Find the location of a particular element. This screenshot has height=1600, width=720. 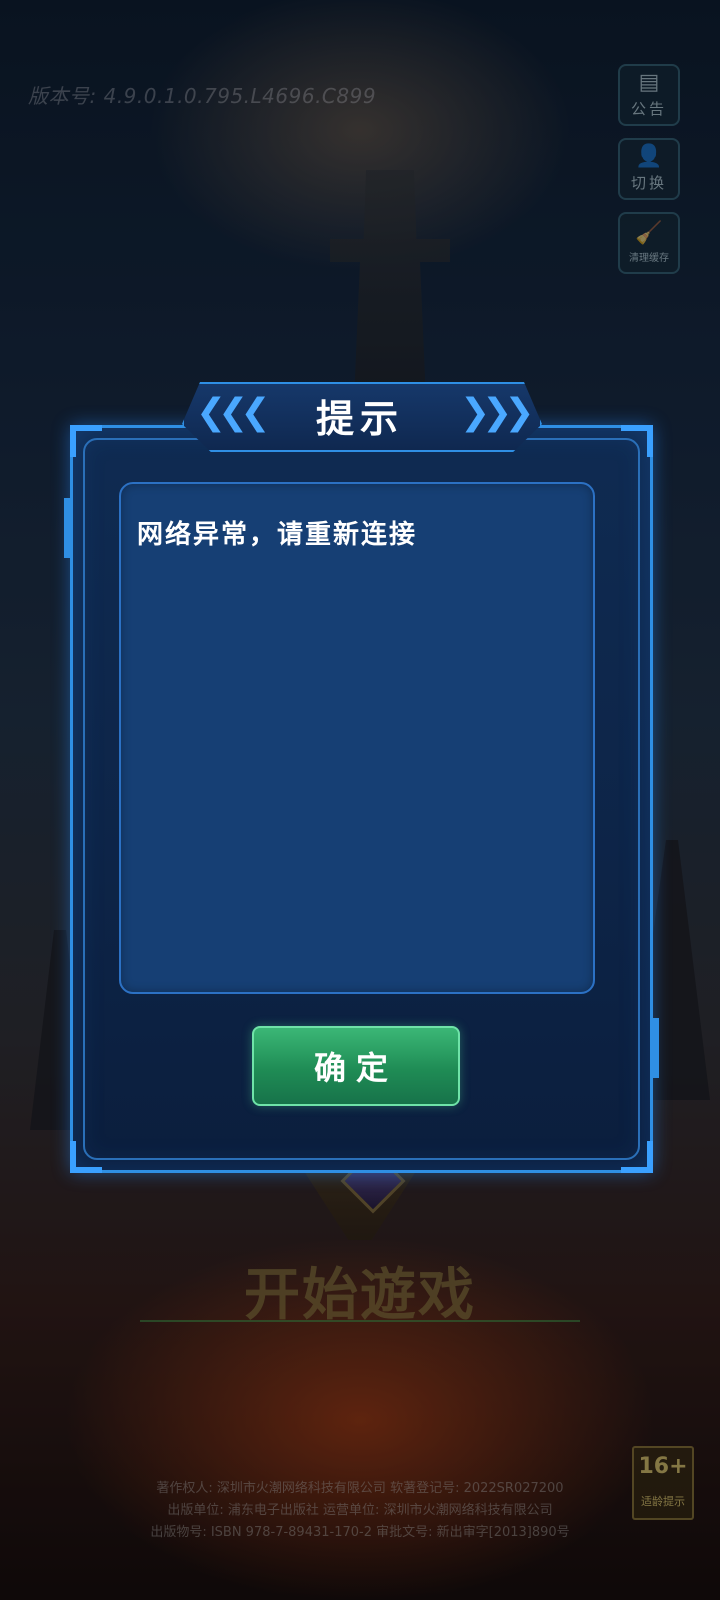

dialog-message: 网络异常，请重新连接 is located at coordinates (277, 535).